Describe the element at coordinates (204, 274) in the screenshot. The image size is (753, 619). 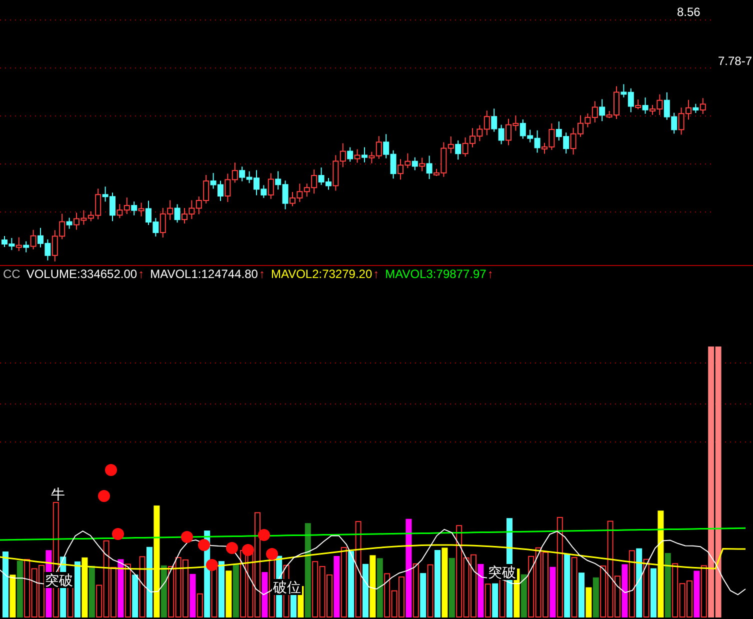
I see `indicator-reading: MAVOL1:124744.80` at that location.